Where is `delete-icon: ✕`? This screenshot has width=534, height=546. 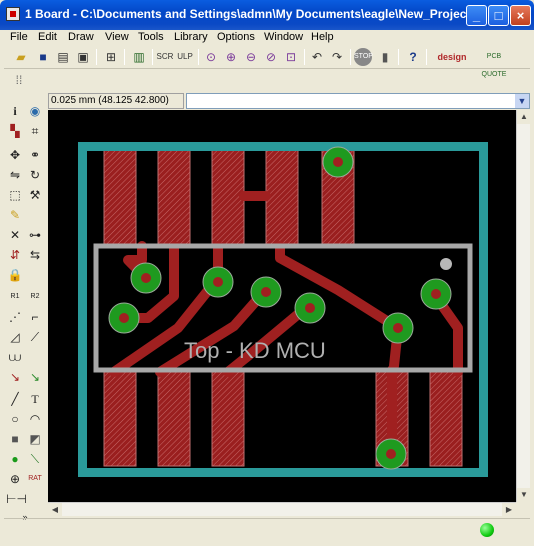 delete-icon: ✕ is located at coordinates (15, 235).